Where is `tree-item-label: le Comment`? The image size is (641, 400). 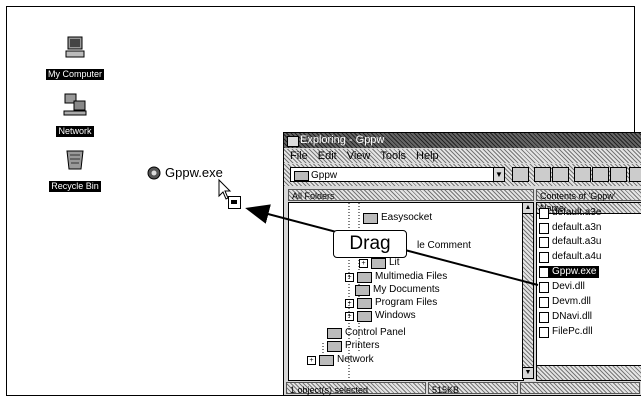
tree-item-label: le Comment is located at coordinates (444, 245).